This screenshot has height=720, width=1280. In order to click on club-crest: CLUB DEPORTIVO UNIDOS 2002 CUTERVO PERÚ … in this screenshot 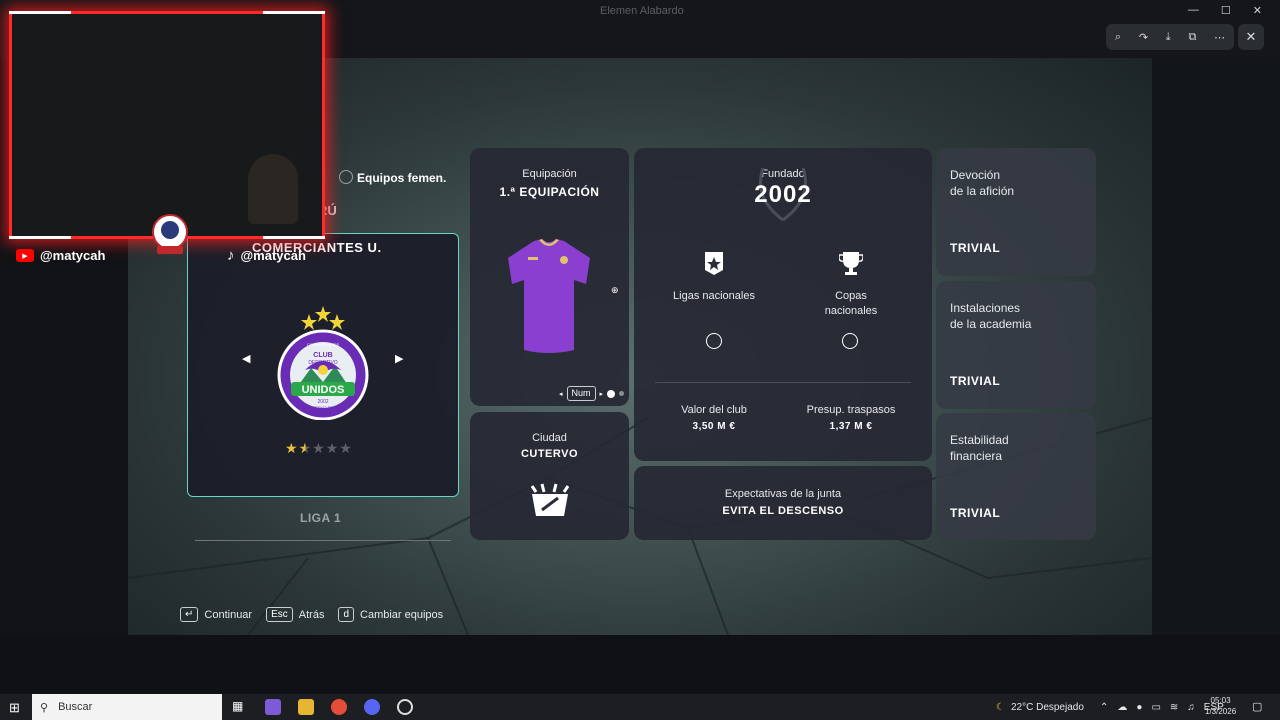, I will do `click(323, 363)`.